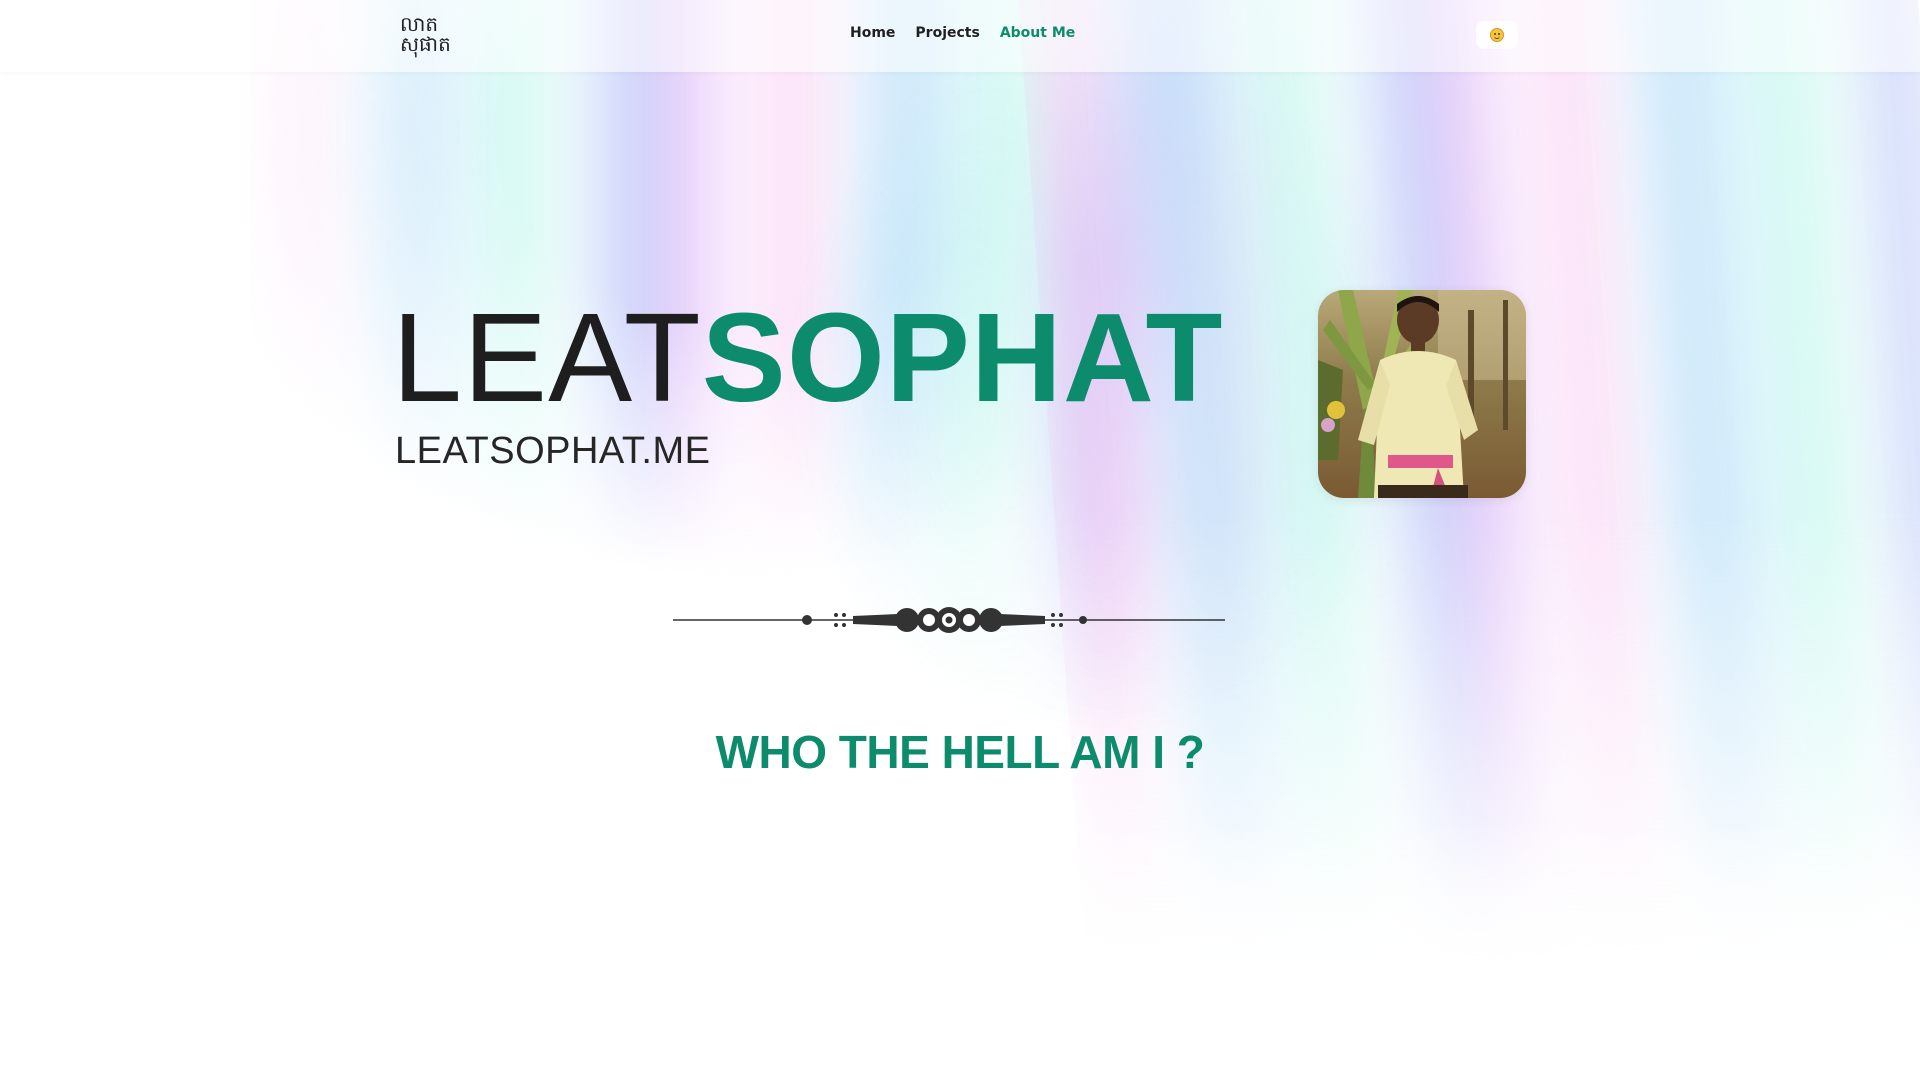  I want to click on nav-about-me: About Me, so click(1037, 33).